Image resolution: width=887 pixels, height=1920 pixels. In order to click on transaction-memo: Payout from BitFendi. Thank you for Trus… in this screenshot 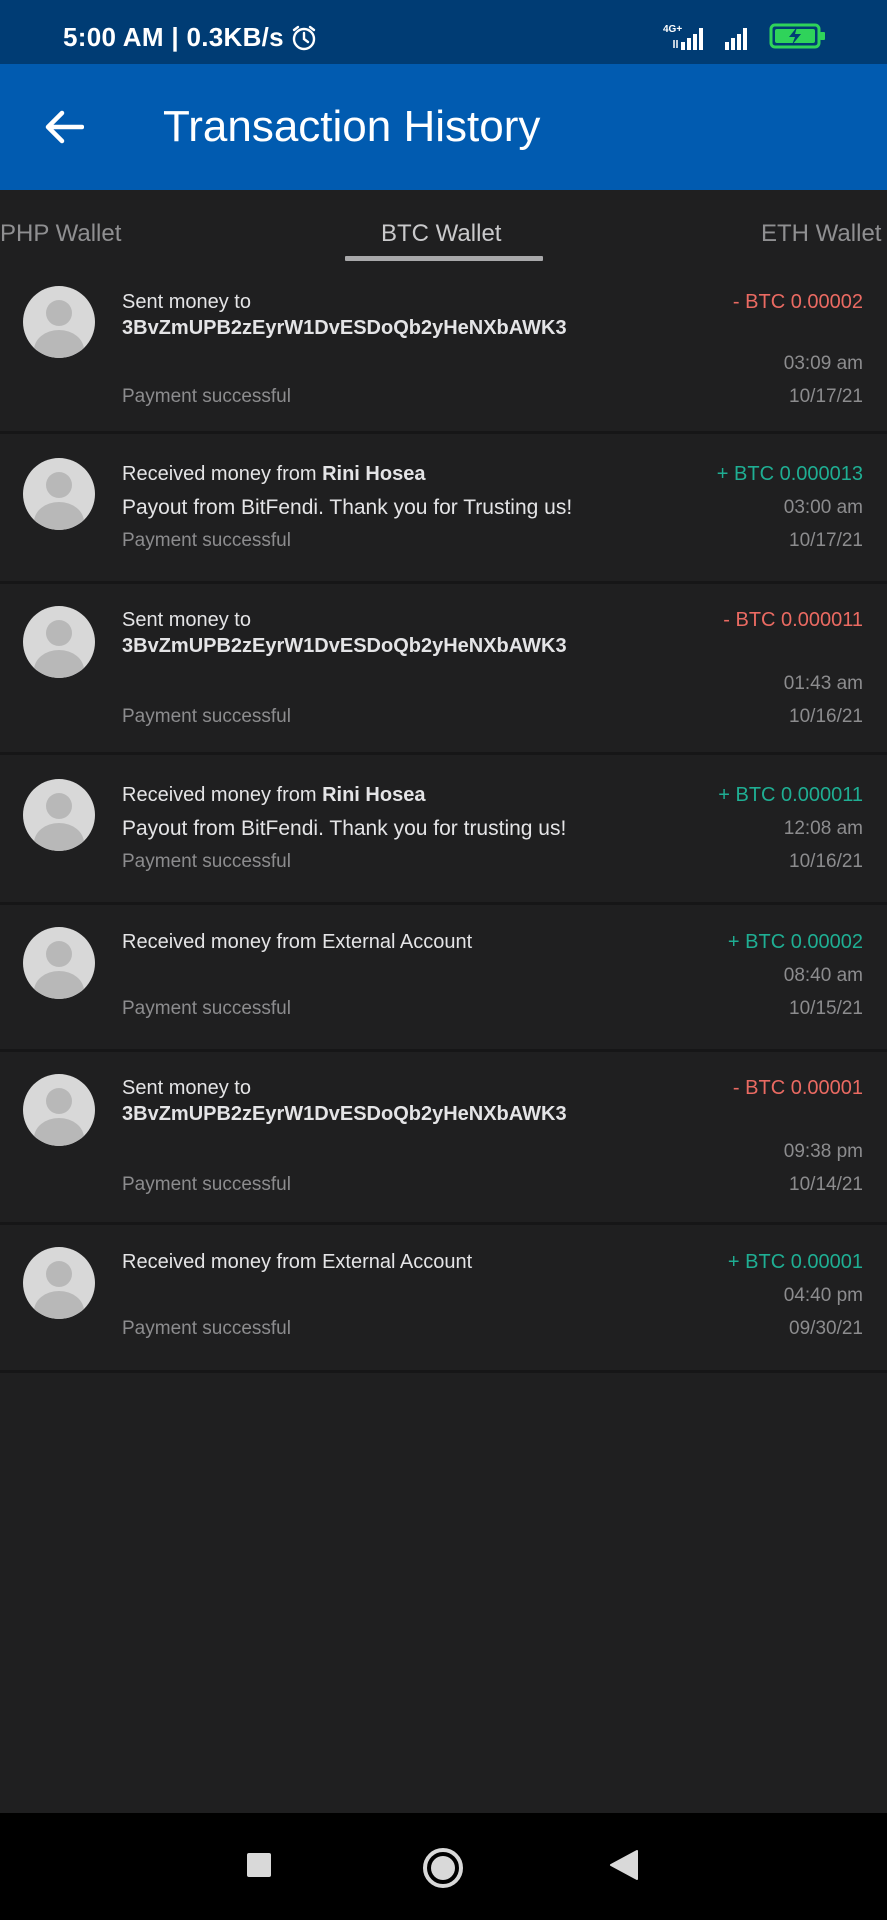, I will do `click(347, 507)`.